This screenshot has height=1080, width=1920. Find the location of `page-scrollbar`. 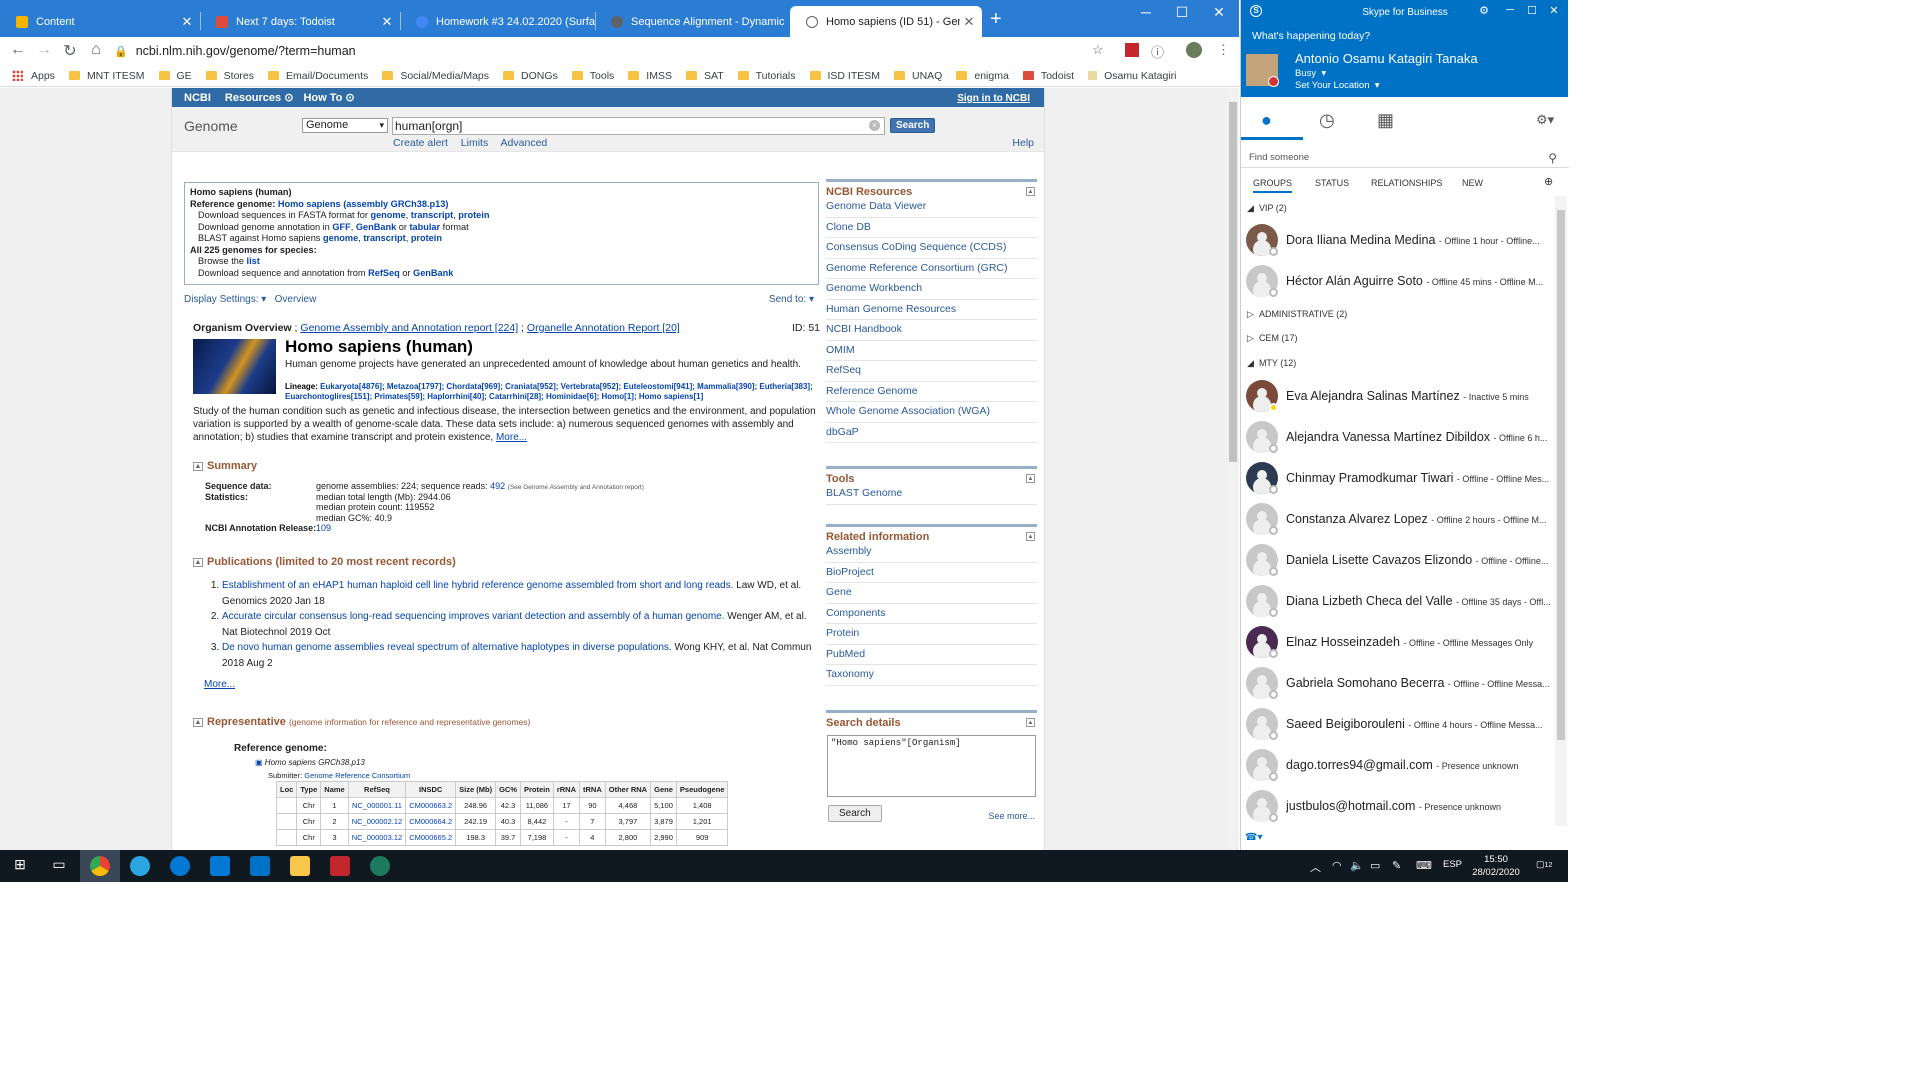

page-scrollbar is located at coordinates (1233, 469).